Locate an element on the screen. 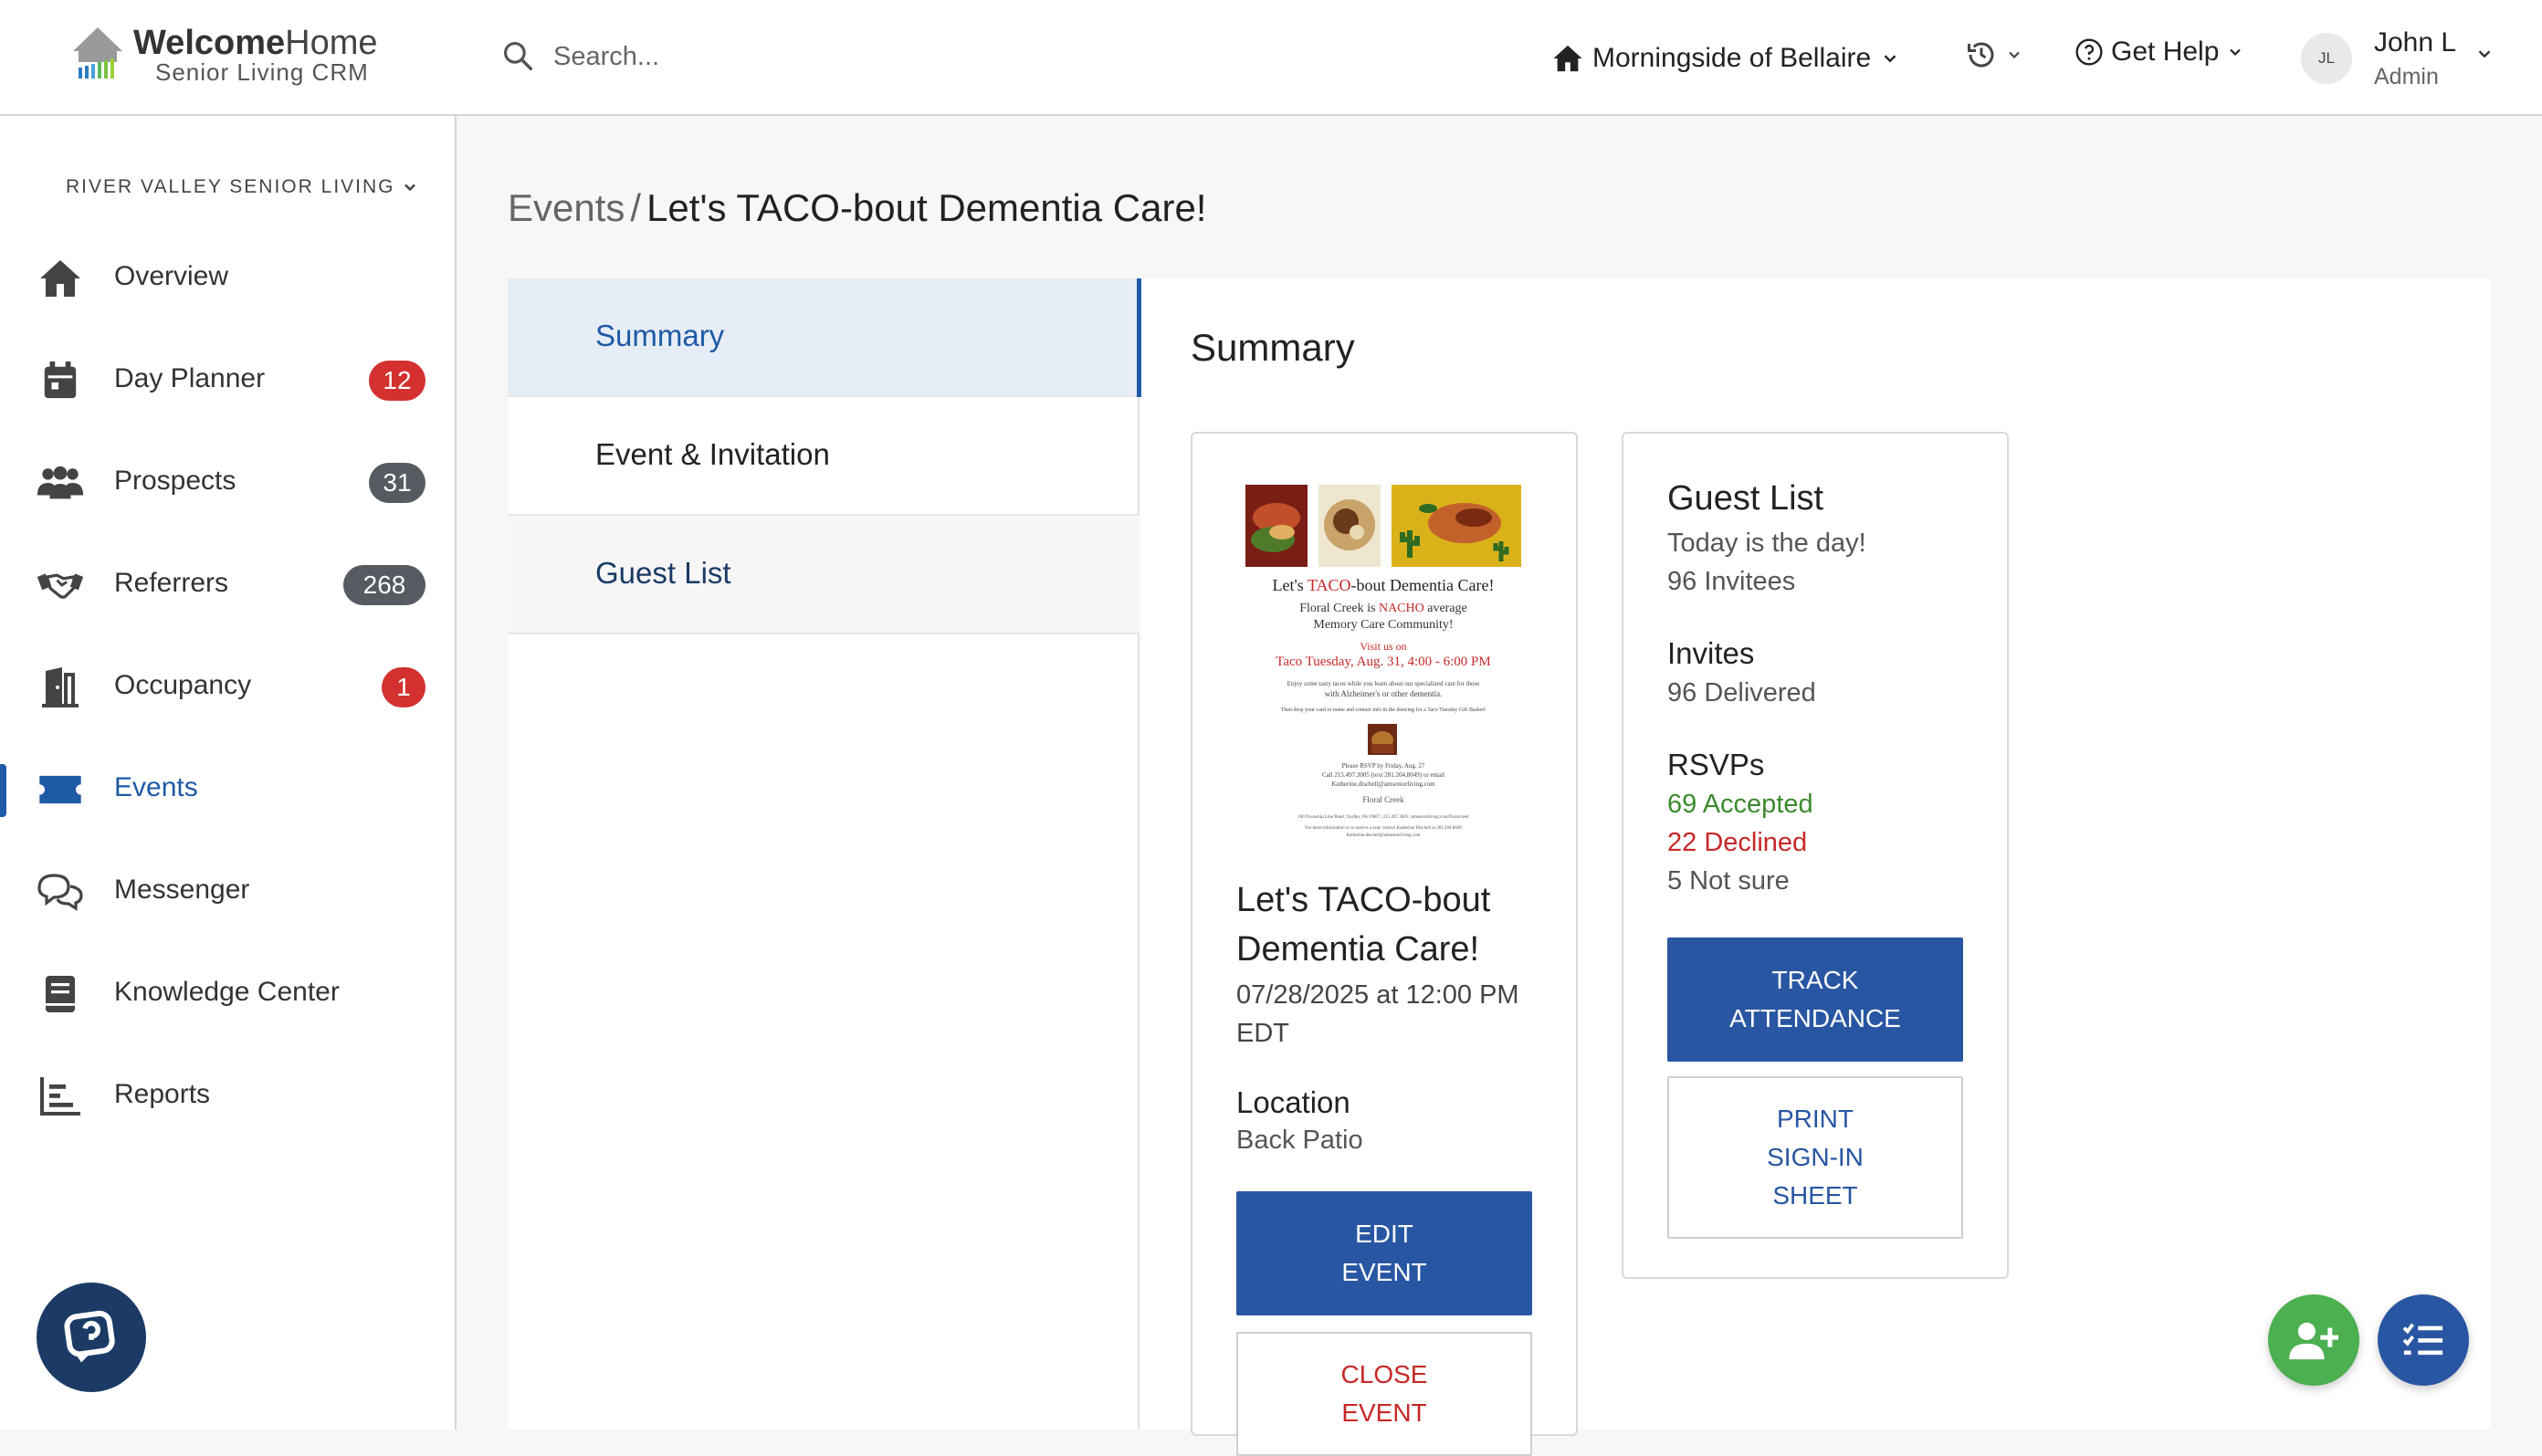 Image resolution: width=2542 pixels, height=1456 pixels. get-help-button: Get Help is located at coordinates (2159, 52).